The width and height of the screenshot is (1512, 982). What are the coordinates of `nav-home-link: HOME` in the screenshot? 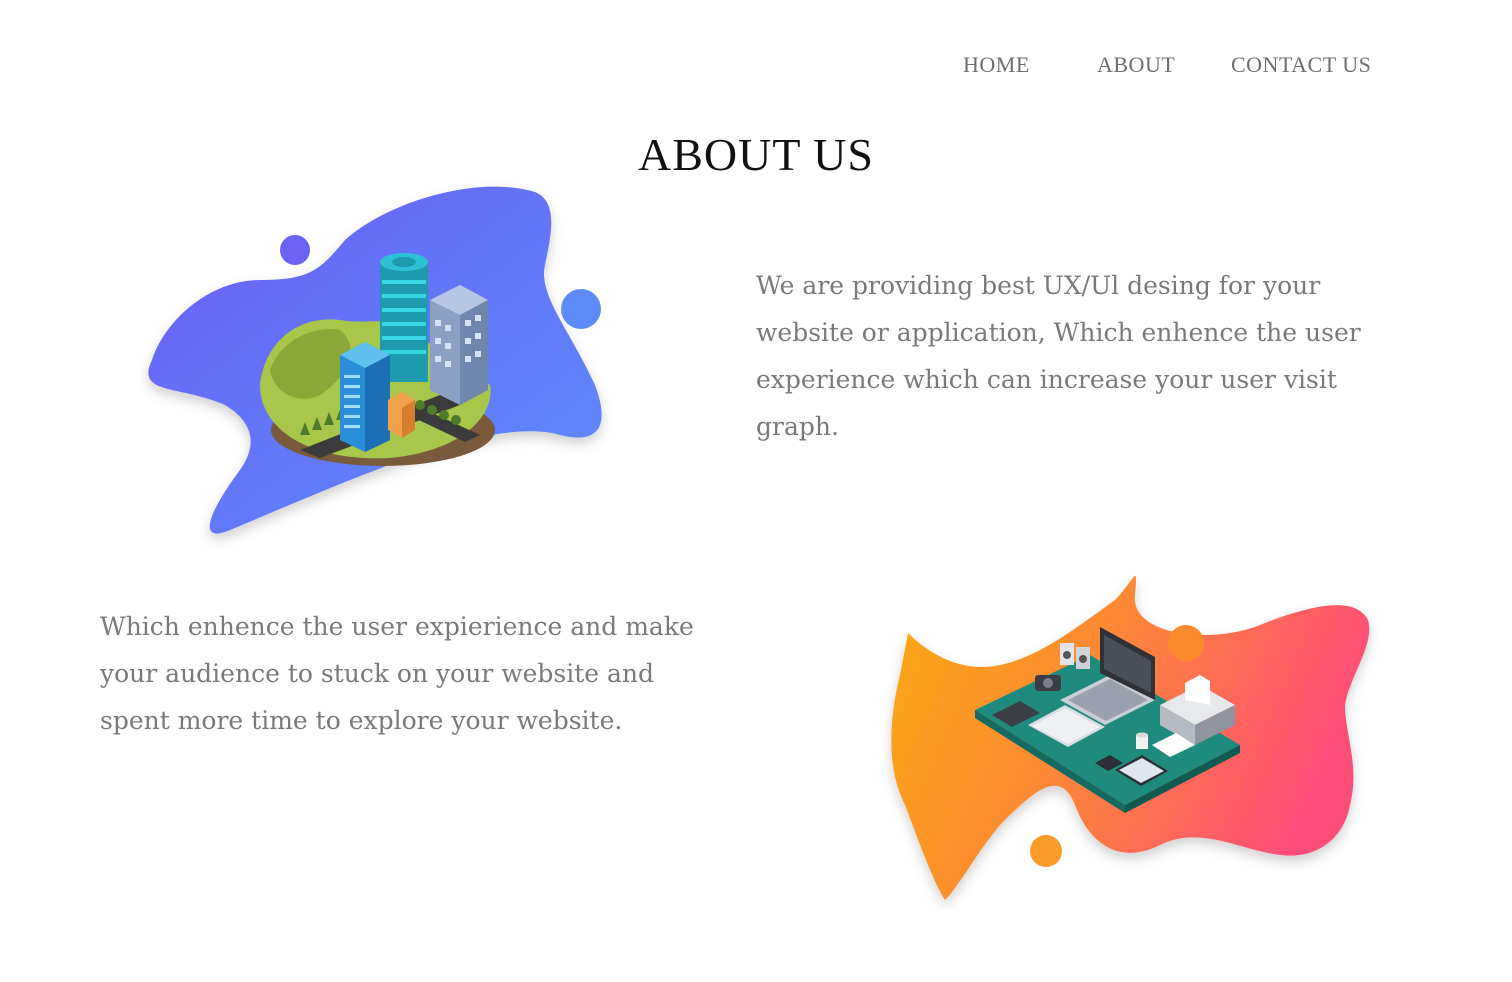 It's located at (996, 65).